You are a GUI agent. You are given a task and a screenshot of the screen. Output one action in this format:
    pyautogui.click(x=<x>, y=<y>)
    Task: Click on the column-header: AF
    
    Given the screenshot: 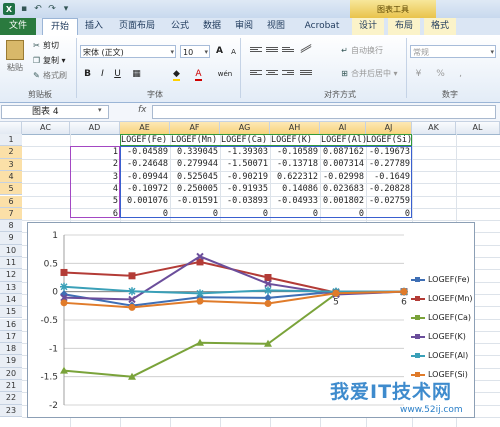 What is the action you would take?
    pyautogui.click(x=195, y=128)
    